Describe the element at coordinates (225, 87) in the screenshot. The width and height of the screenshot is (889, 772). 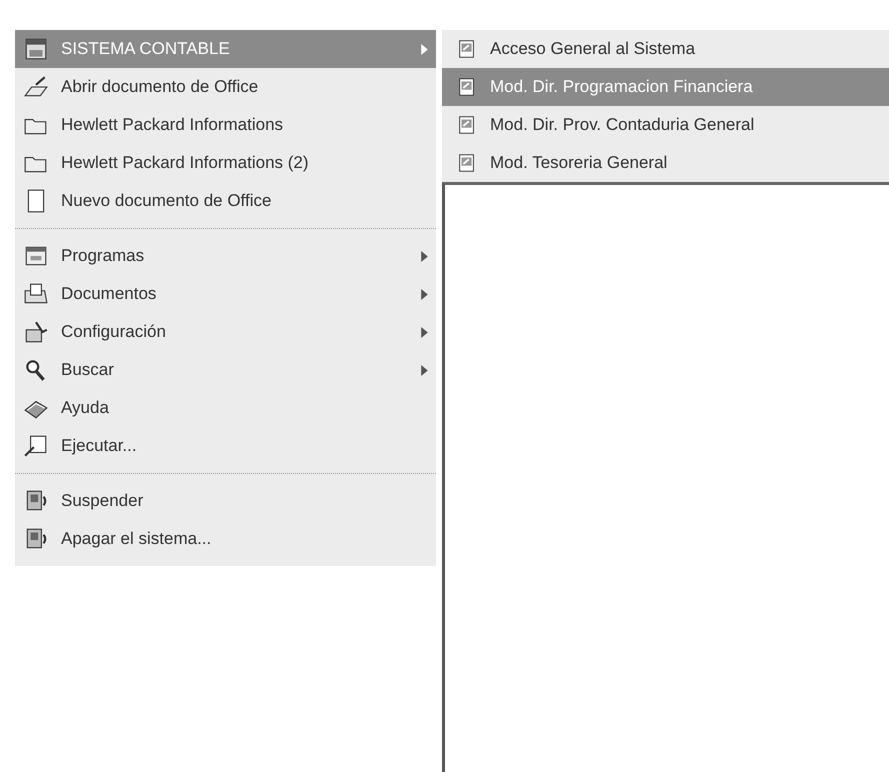
I see `menu-item: Abrir documento de Office` at that location.